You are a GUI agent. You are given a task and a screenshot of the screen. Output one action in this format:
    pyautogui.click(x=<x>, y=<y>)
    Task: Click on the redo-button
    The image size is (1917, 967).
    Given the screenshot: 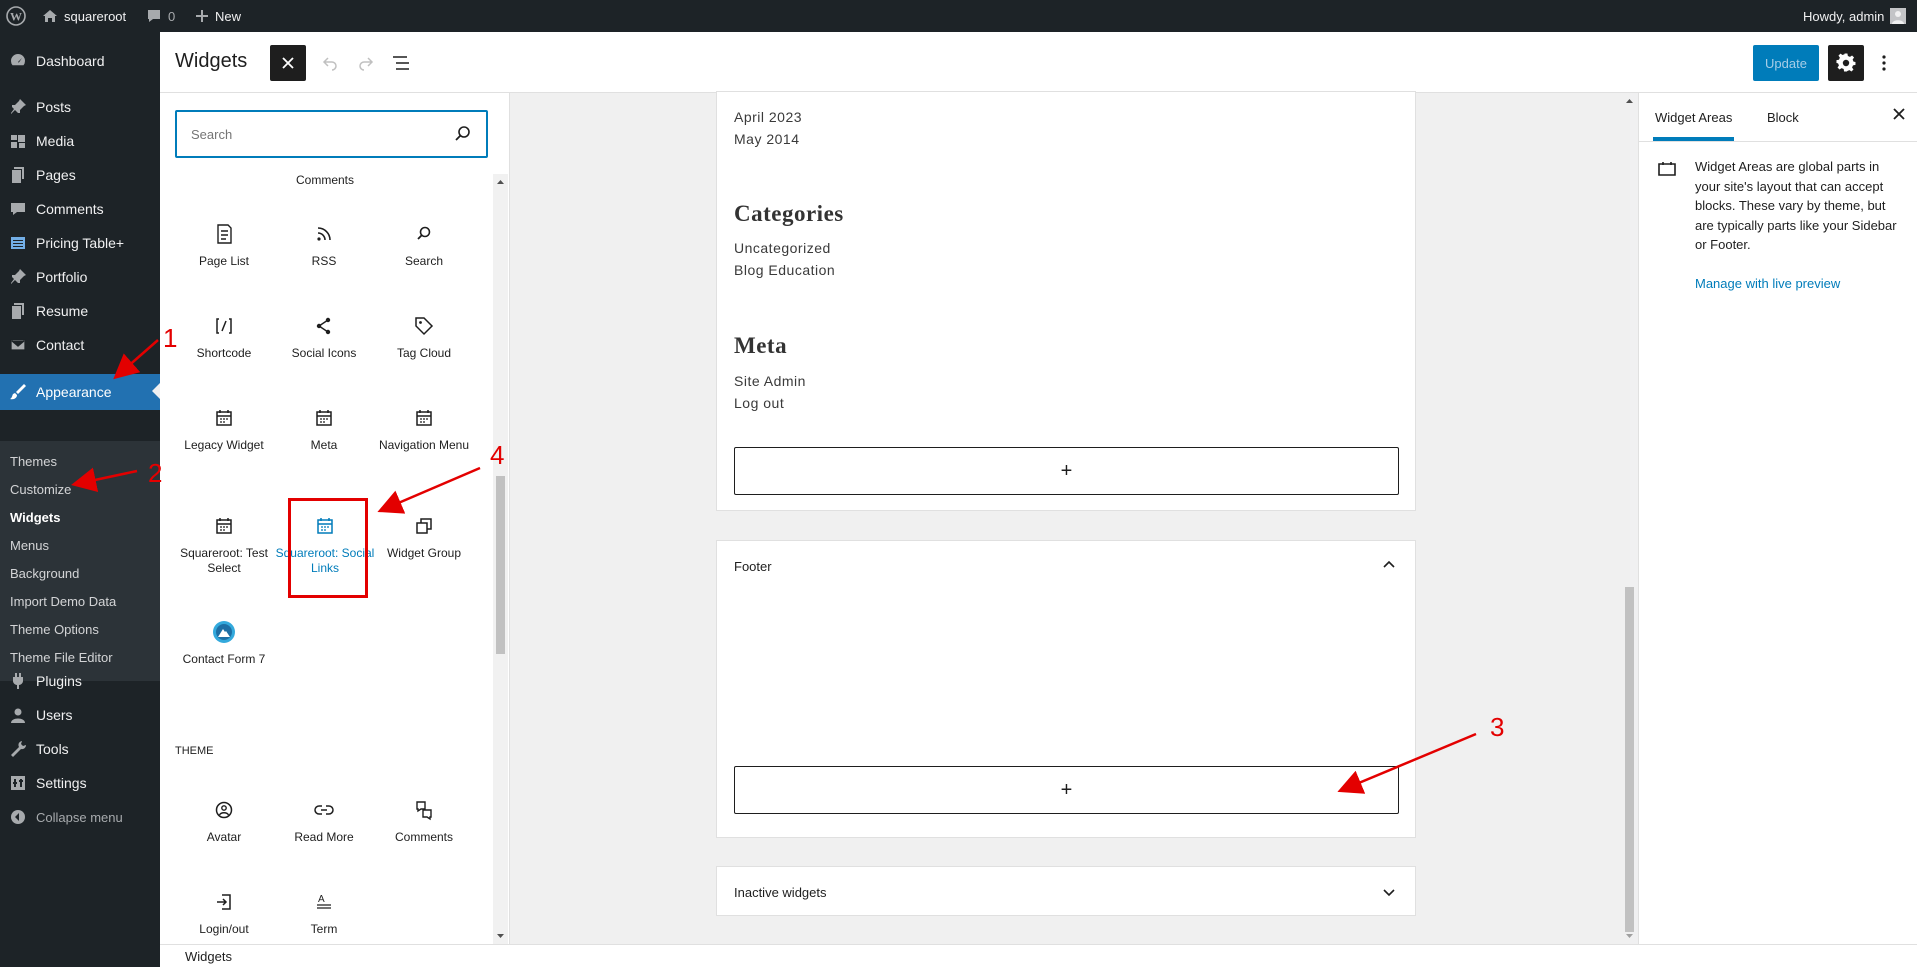 What is the action you would take?
    pyautogui.click(x=366, y=63)
    